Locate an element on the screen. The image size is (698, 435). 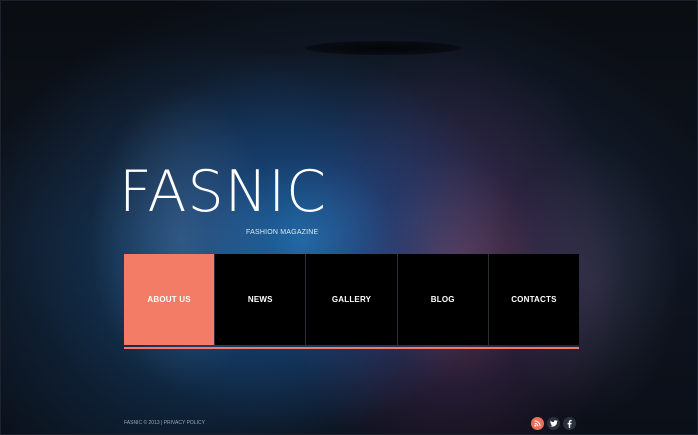
nav-item-blog: BLOG is located at coordinates (443, 299).